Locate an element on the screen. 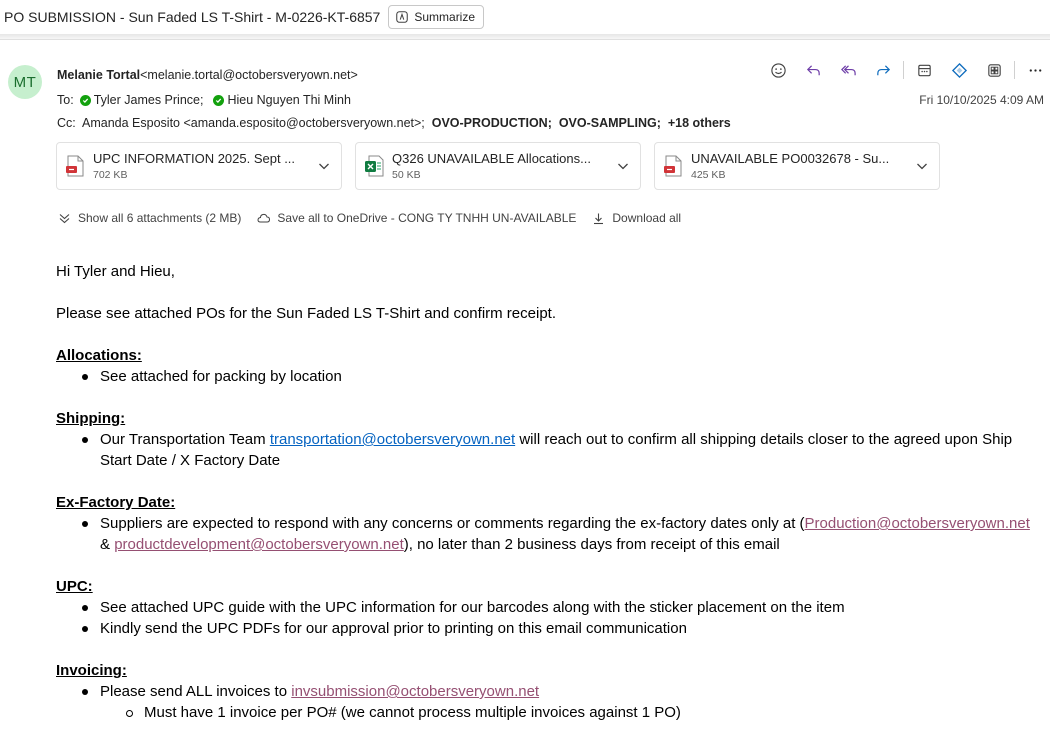 This screenshot has height=739, width=1050. to-recipient: Tyler James Prince; is located at coordinates (149, 100).